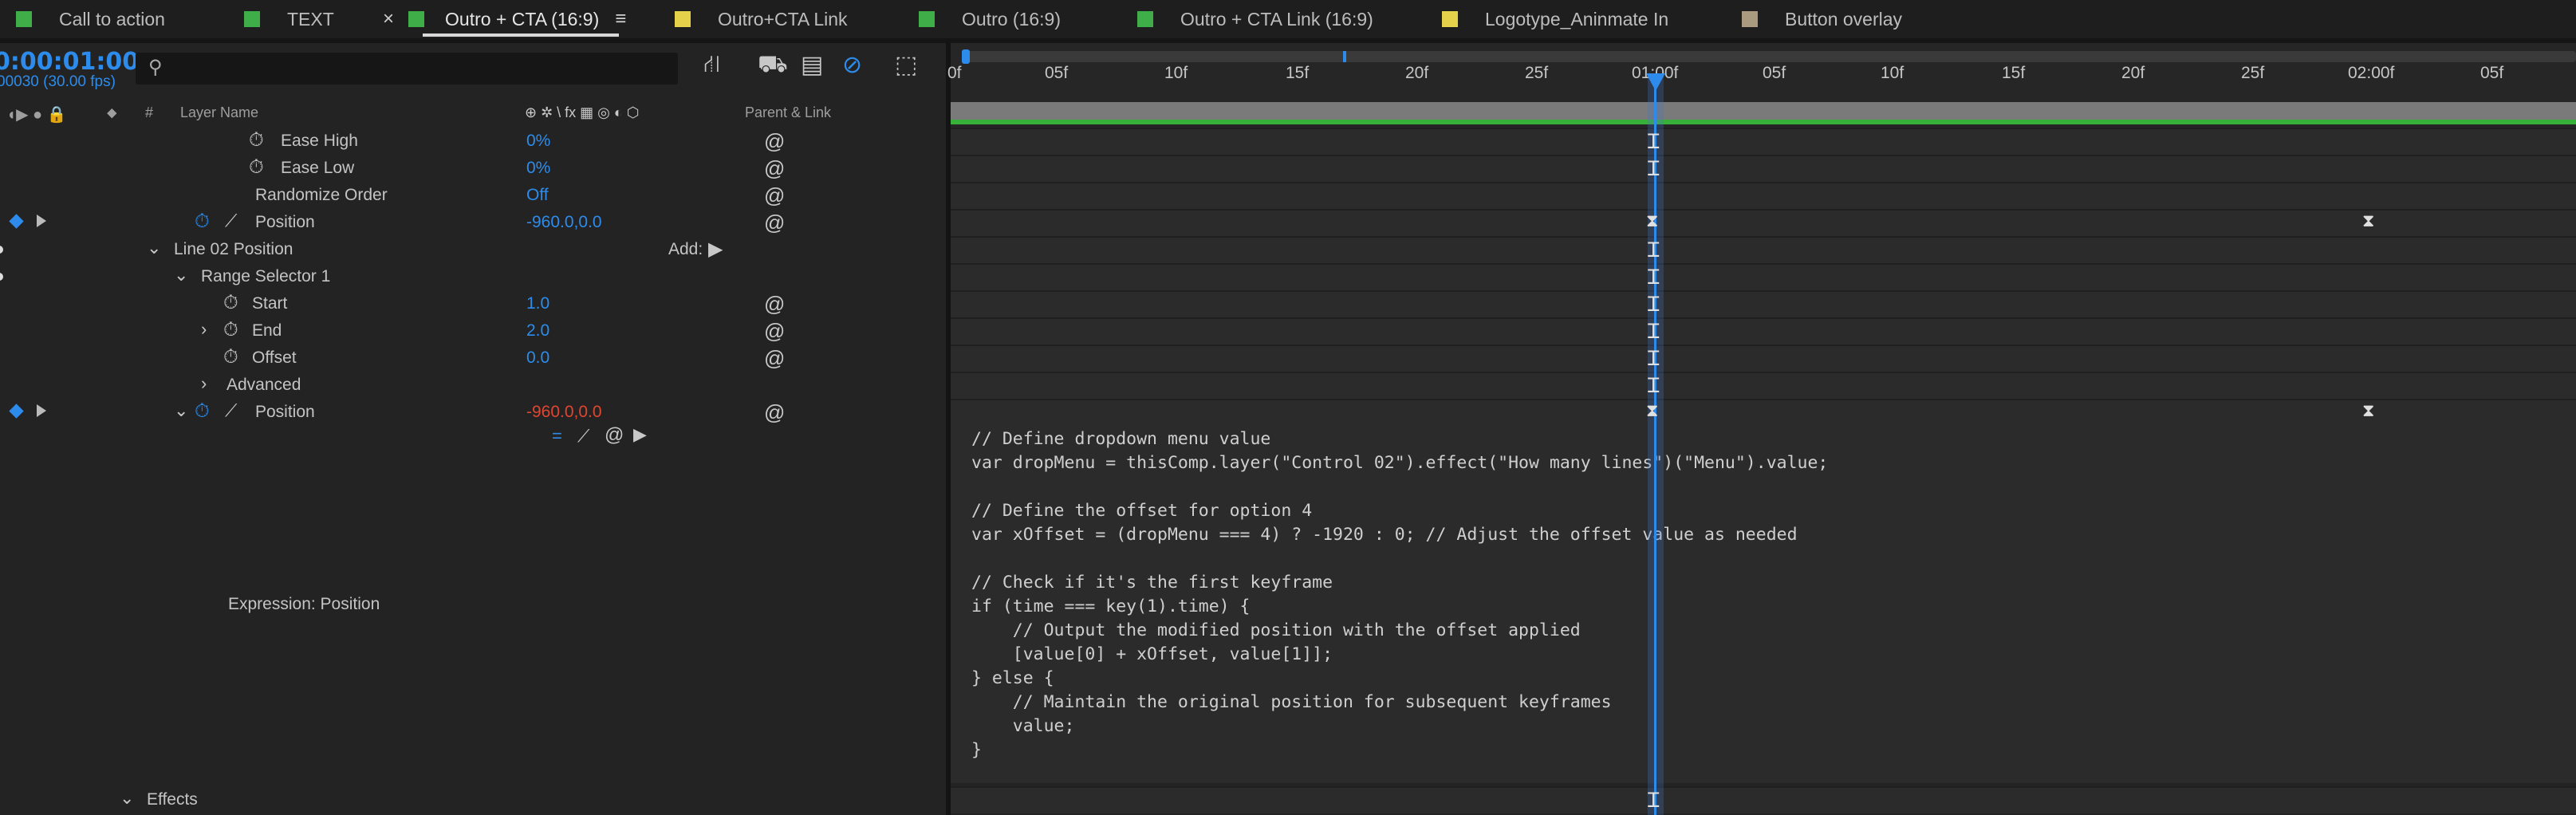  What do you see at coordinates (788, 113) in the screenshot?
I see `parent-link-header: Parent & Link` at bounding box center [788, 113].